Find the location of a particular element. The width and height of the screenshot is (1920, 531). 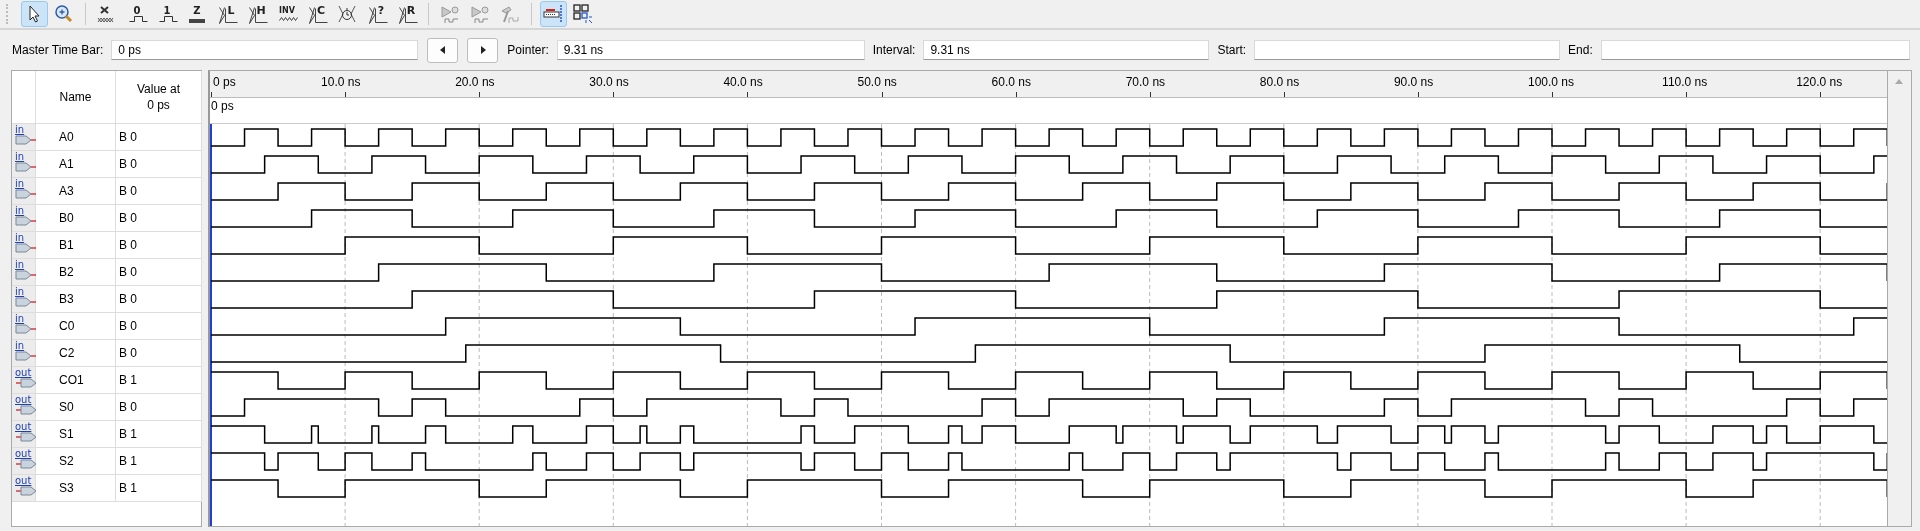

signal-name: A1 is located at coordinates (76, 164).